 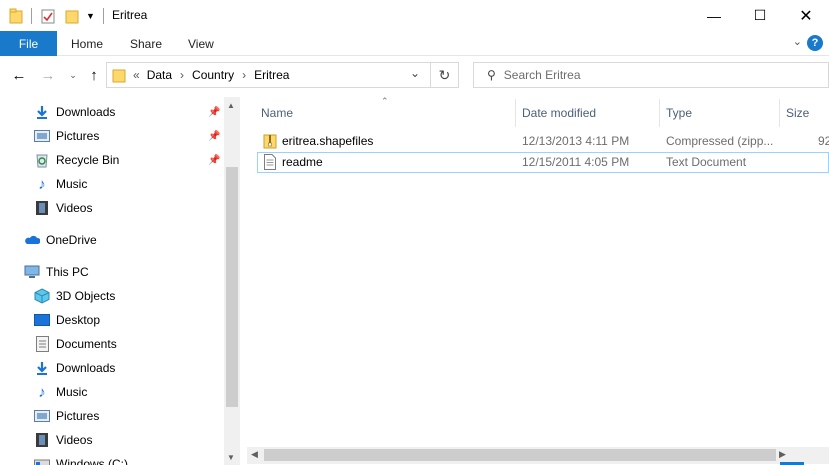 What do you see at coordinates (112, 184) in the screenshot?
I see `nav-item-music: ♪ Music` at bounding box center [112, 184].